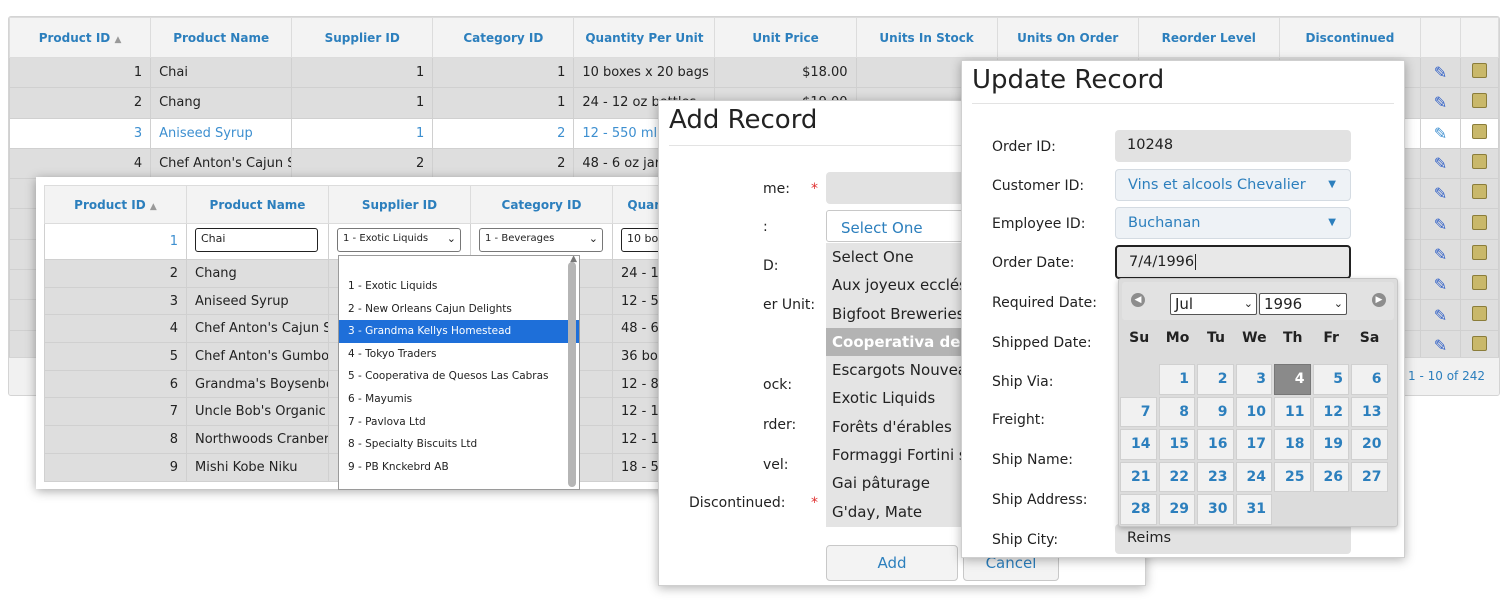  What do you see at coordinates (459, 309) in the screenshot?
I see `dropdown-option: 2 - New Orleans Cajun Delights` at bounding box center [459, 309].